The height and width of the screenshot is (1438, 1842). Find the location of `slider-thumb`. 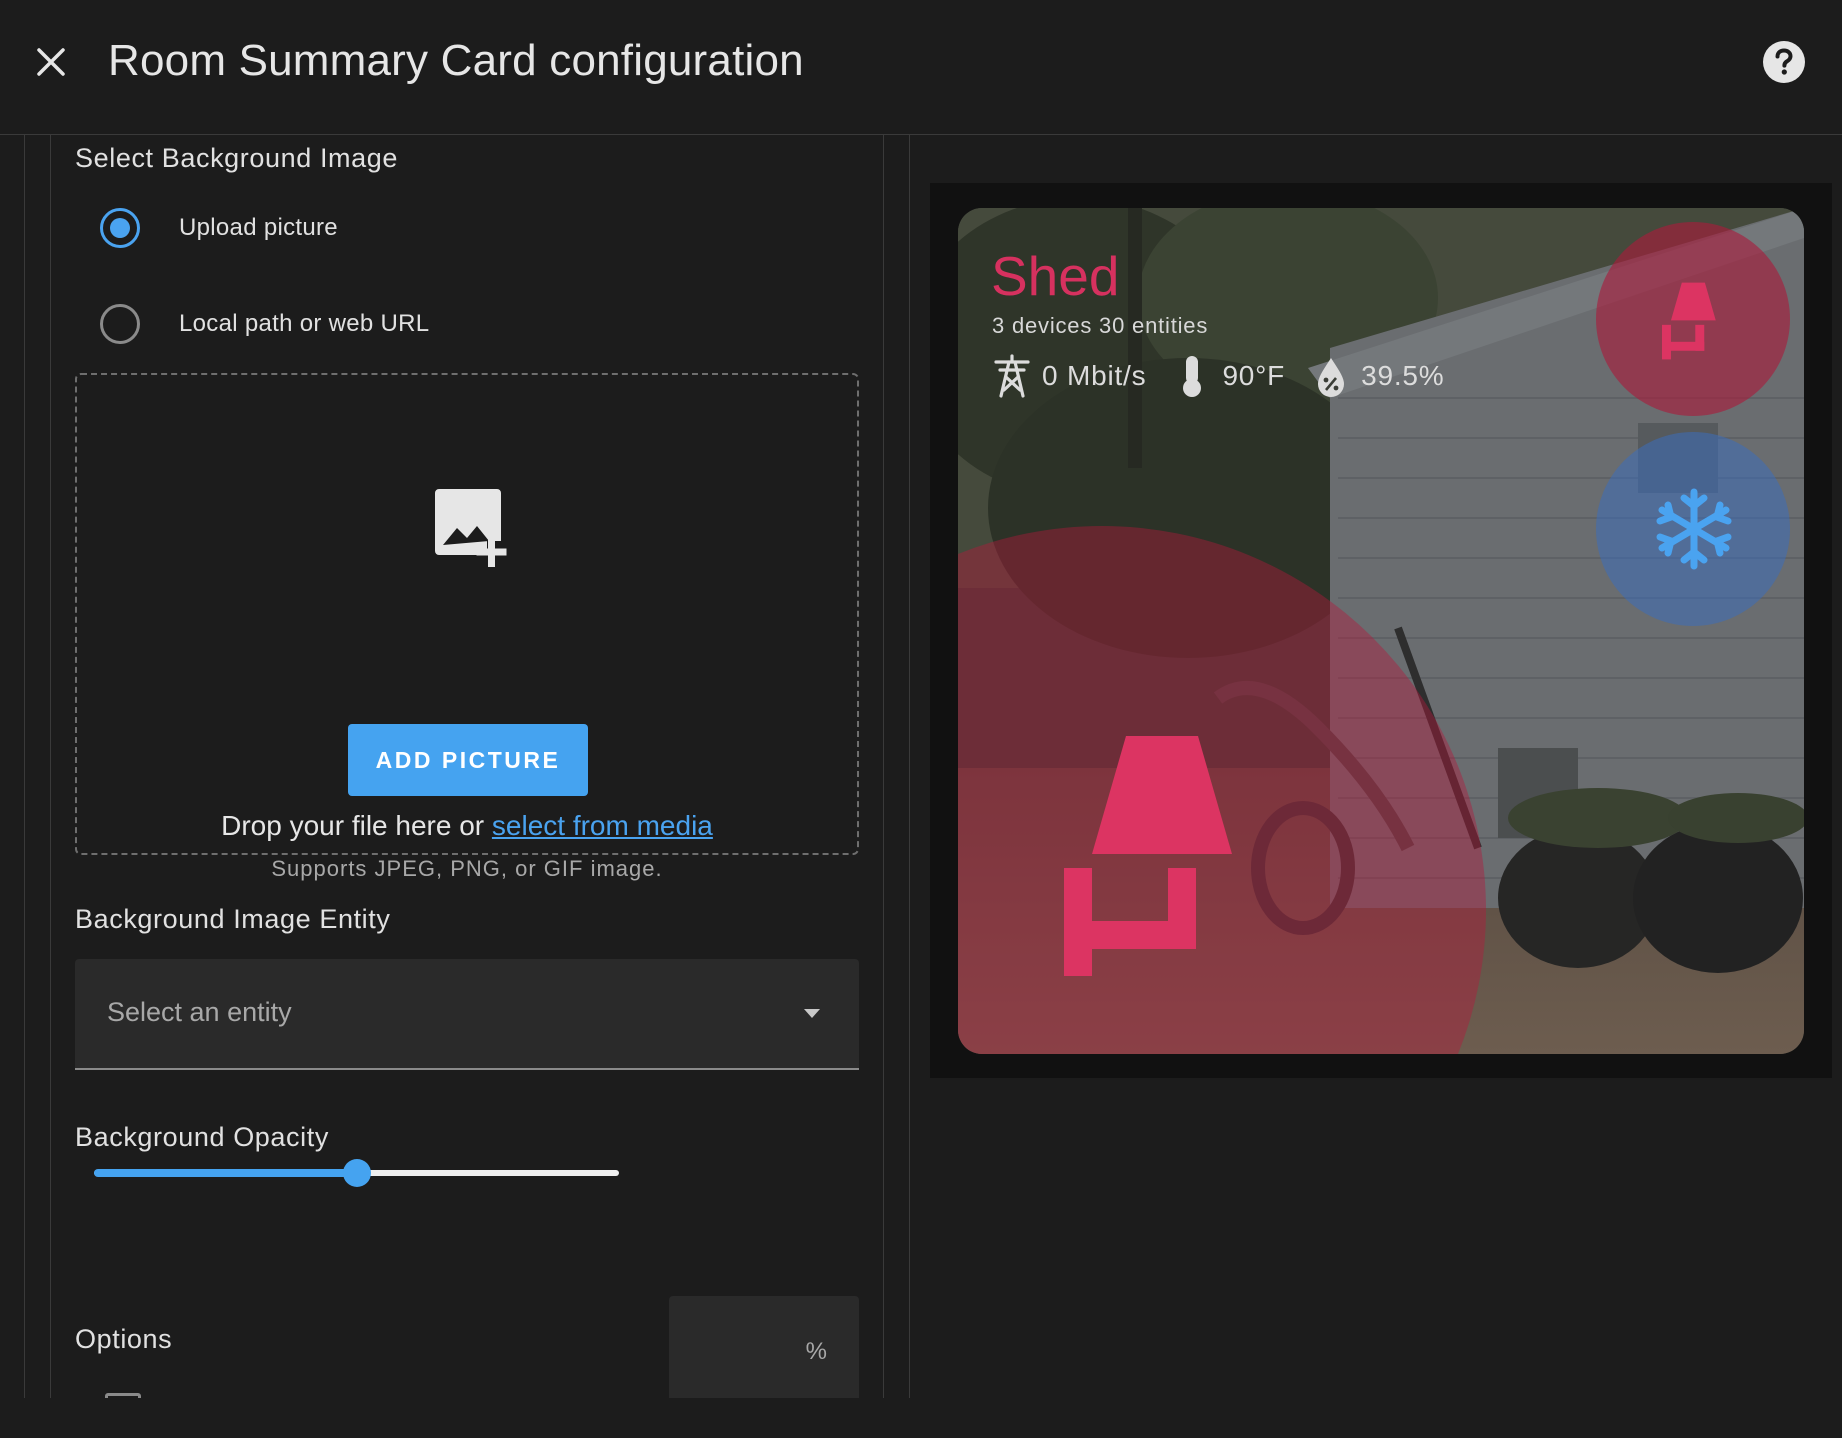

slider-thumb is located at coordinates (356, 1173).